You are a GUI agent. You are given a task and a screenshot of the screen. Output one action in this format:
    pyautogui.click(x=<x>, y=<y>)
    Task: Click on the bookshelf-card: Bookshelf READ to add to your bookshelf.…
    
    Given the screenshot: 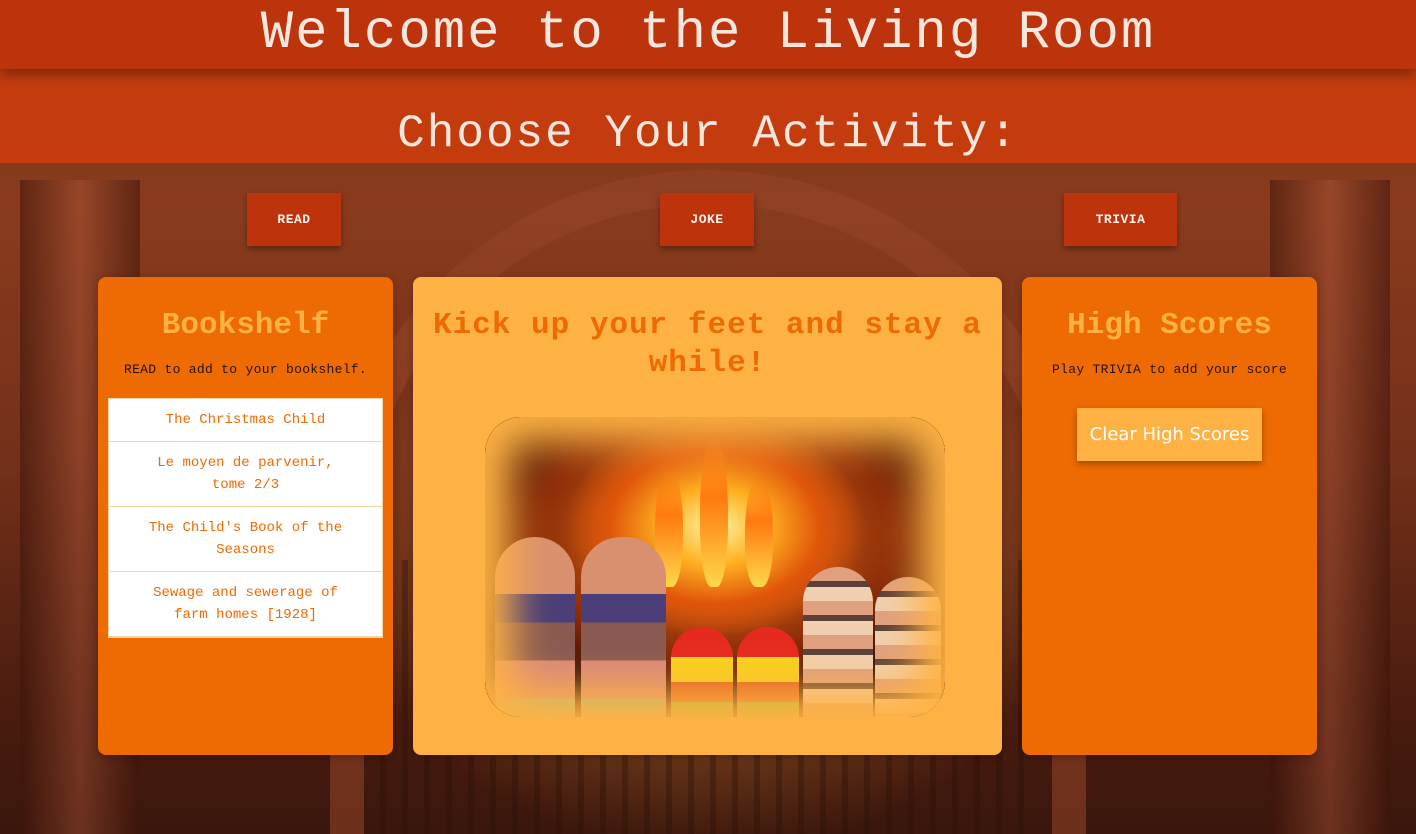 What is the action you would take?
    pyautogui.click(x=245, y=516)
    